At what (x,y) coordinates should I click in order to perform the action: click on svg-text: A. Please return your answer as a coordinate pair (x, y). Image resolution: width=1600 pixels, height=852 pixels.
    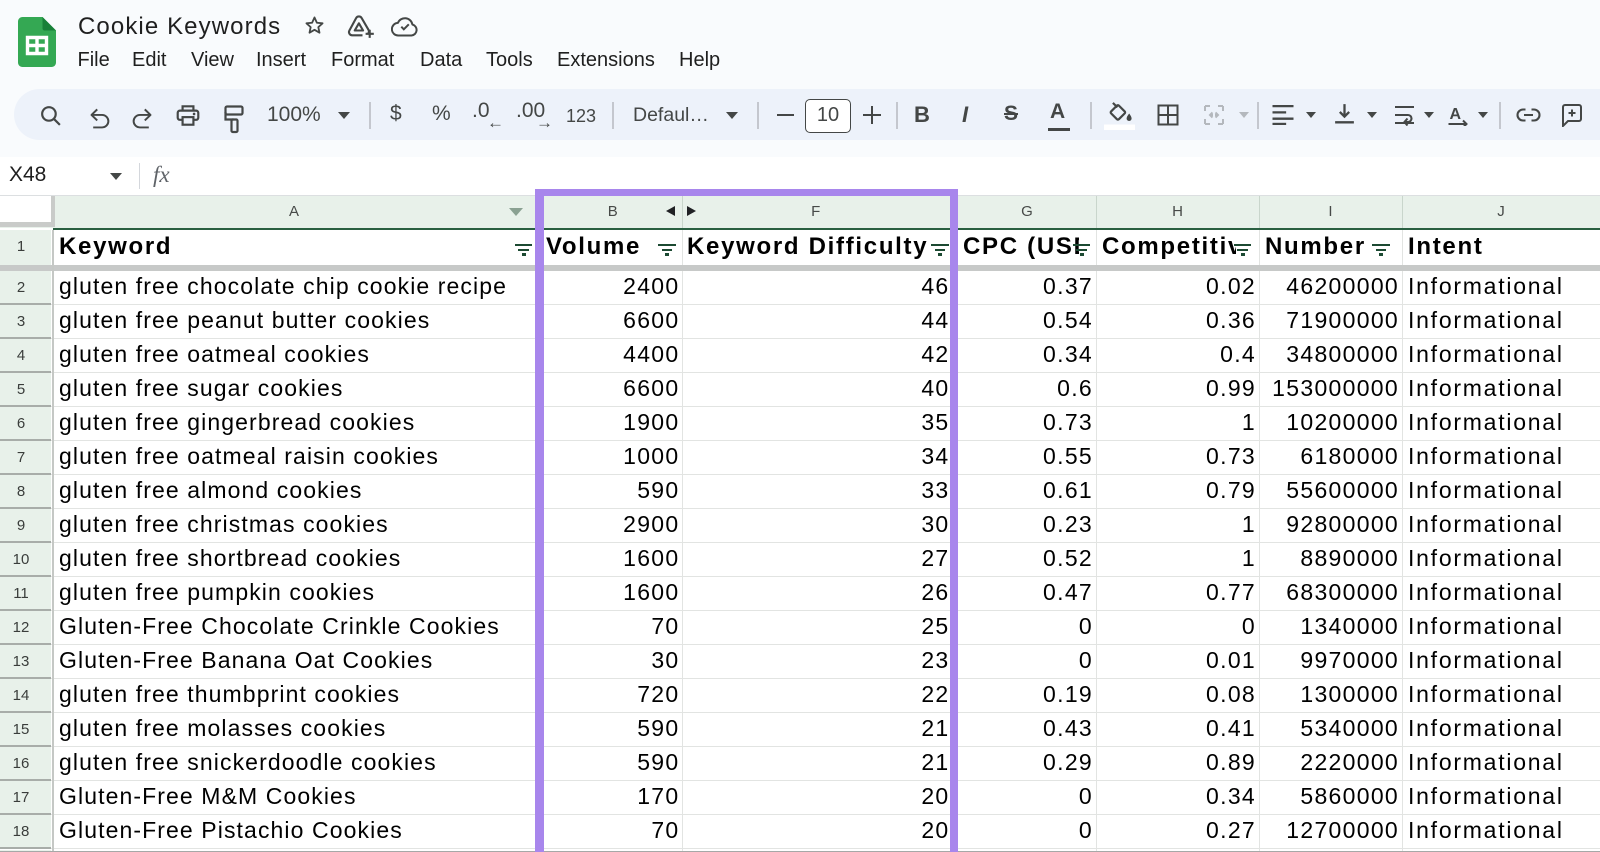
    Looking at the image, I should click on (1456, 114).